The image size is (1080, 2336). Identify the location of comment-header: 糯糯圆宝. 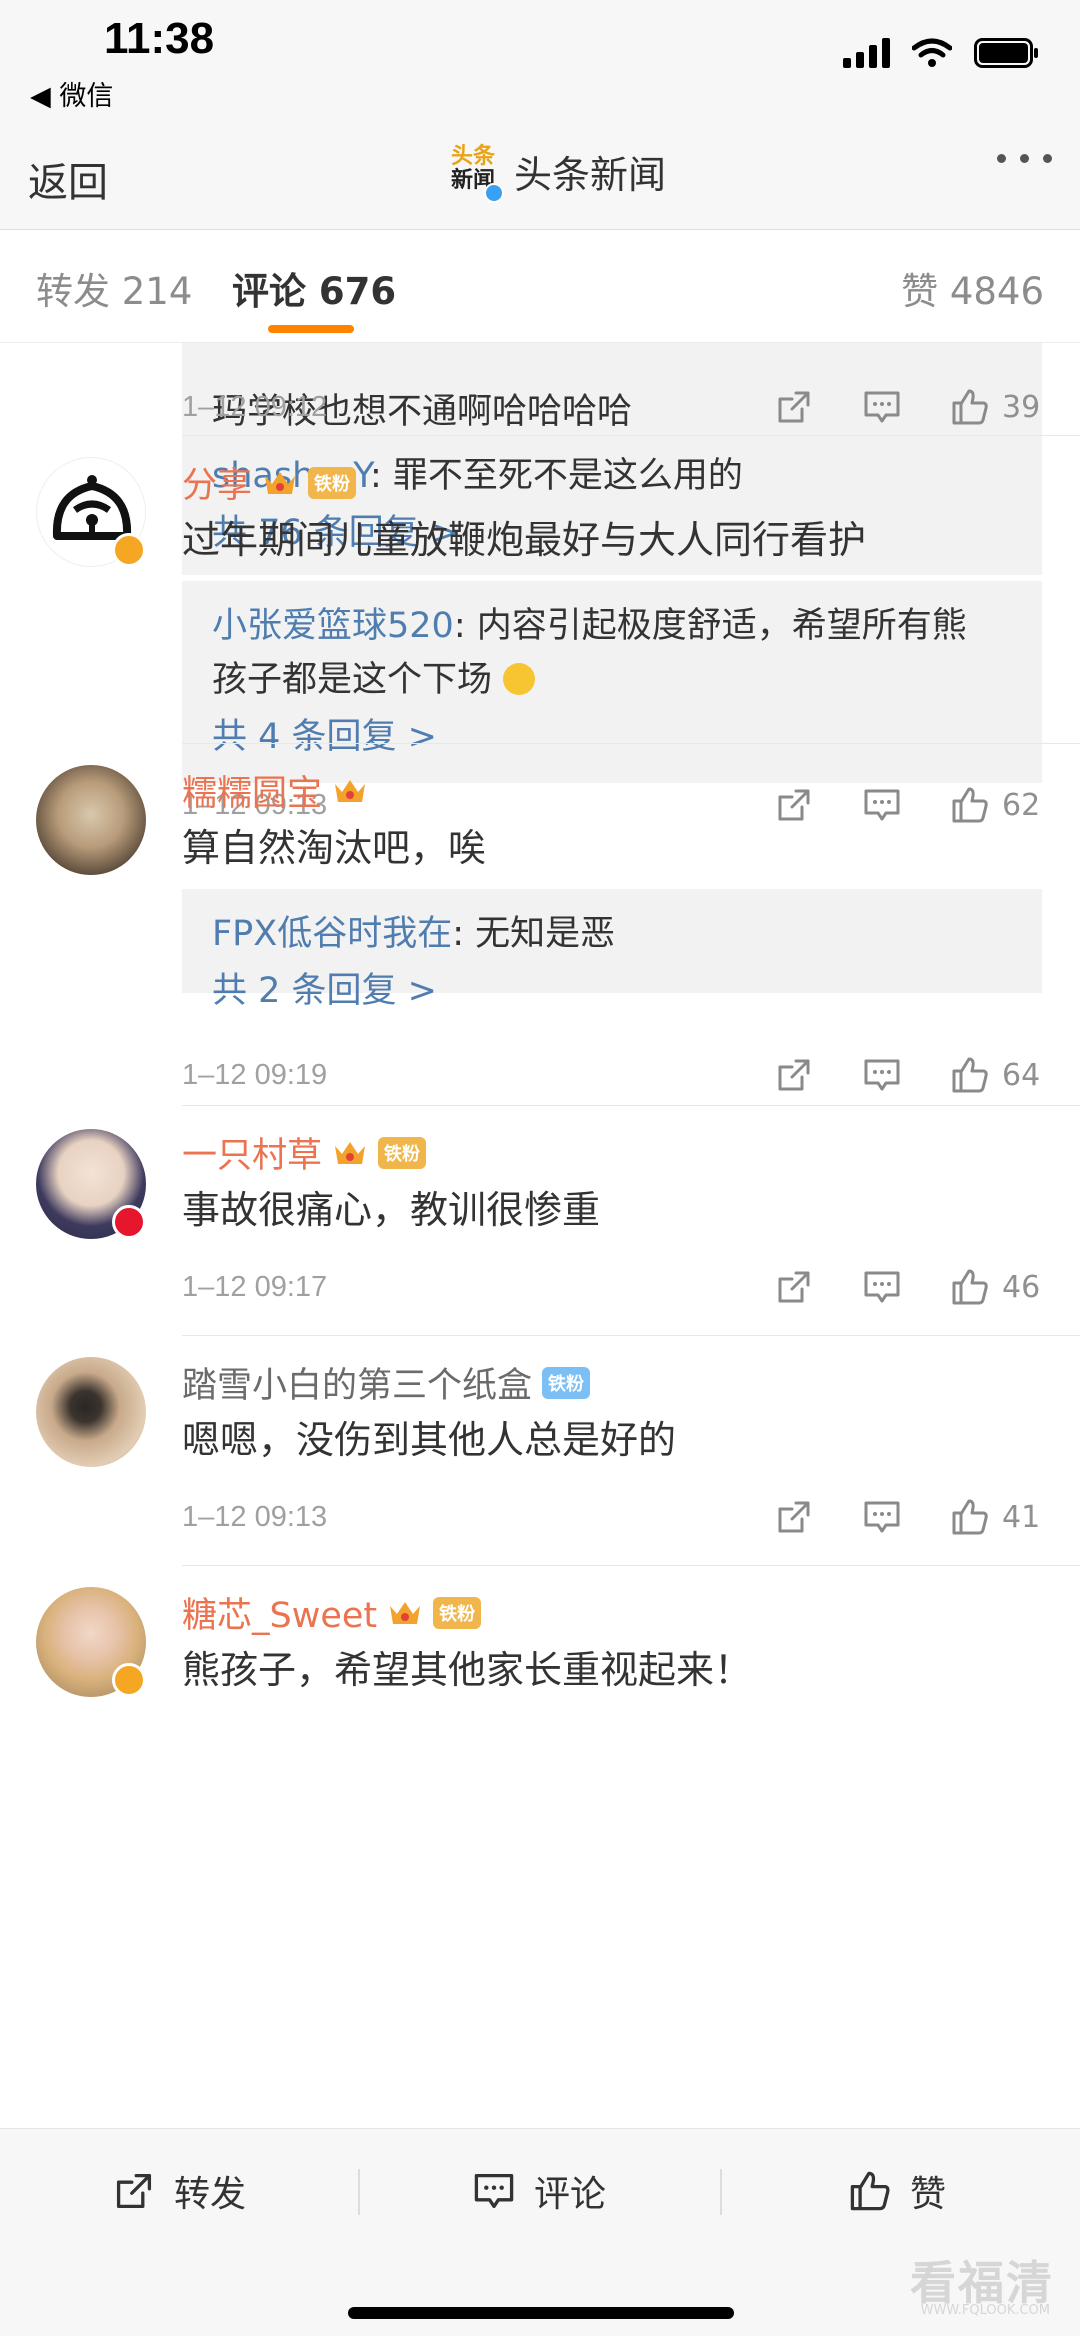
(275, 790).